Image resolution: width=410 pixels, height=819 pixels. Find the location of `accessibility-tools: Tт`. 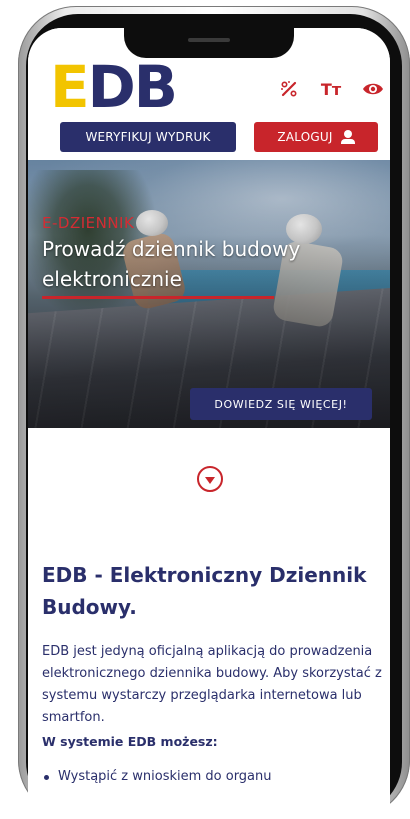

accessibility-tools: Tт is located at coordinates (331, 89).